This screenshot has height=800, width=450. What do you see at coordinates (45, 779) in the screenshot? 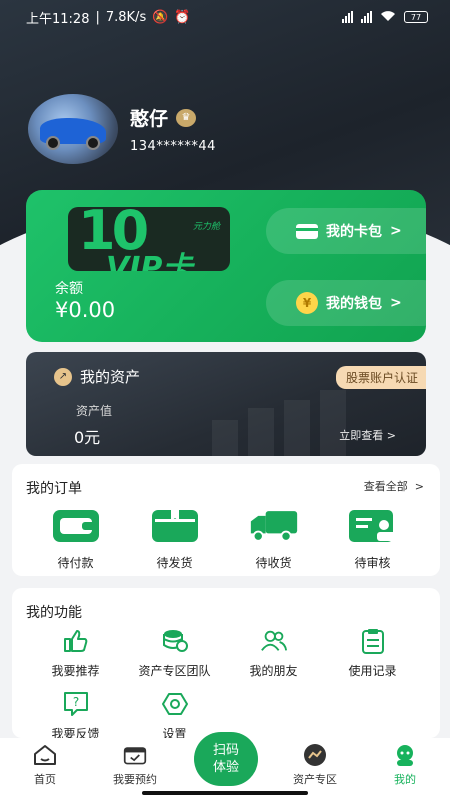
I see `tab-label: 首页` at bounding box center [45, 779].